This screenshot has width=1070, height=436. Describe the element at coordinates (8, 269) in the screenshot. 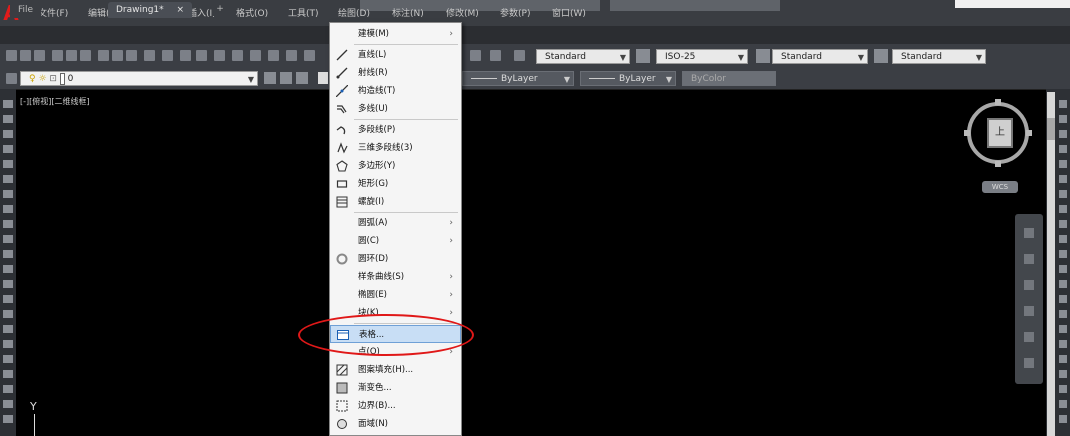

I see `region-tool-icon` at that location.